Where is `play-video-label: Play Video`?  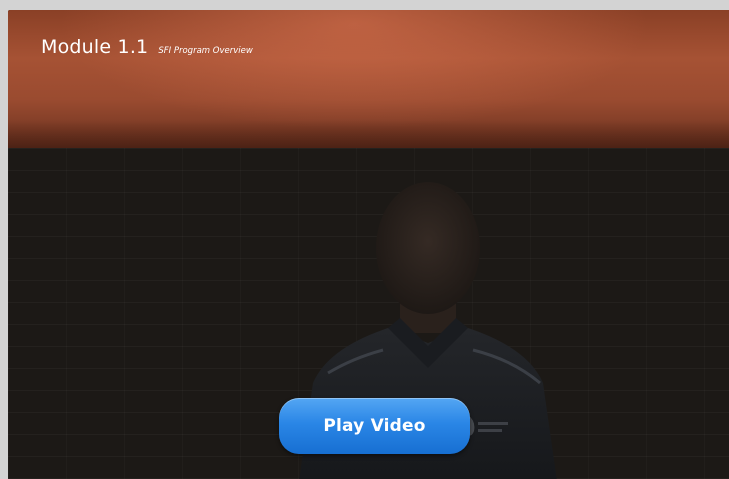
play-video-label: Play Video is located at coordinates (374, 426).